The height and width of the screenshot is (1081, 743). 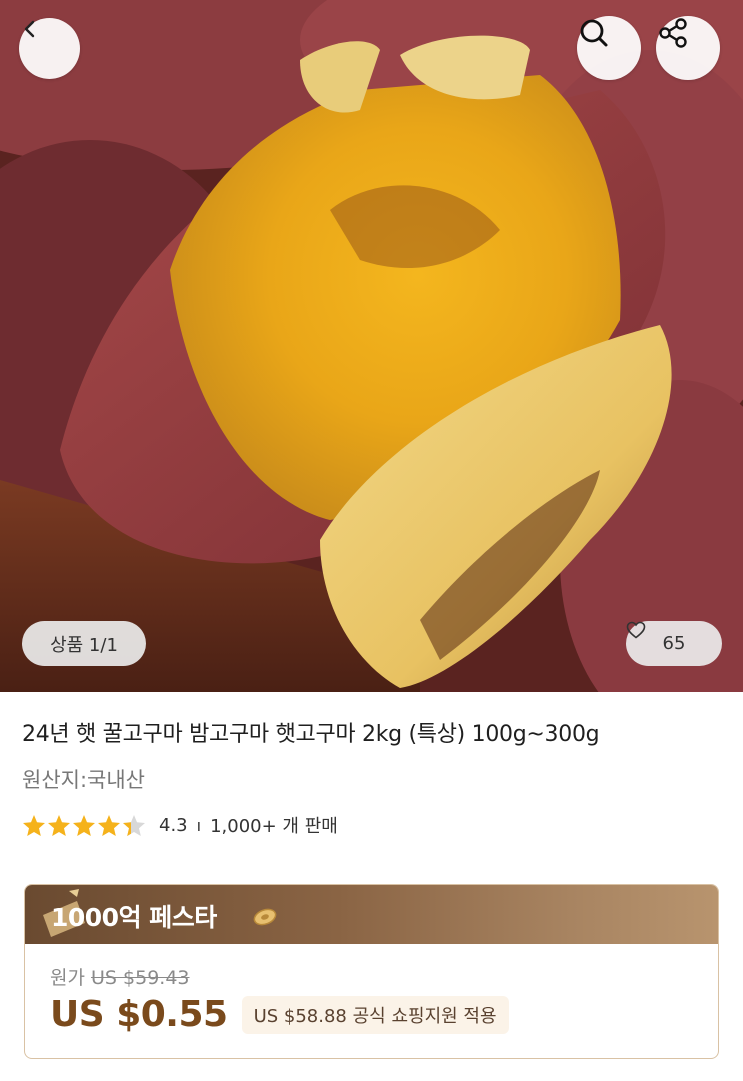 I want to click on rating-separator: ı, so click(x=199, y=825).